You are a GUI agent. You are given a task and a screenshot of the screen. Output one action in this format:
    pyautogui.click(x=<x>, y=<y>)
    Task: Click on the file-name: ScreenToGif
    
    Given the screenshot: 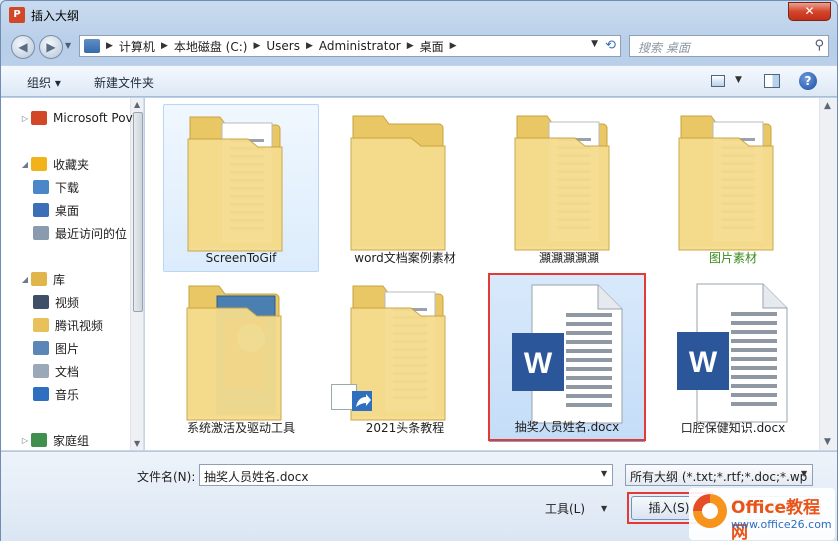 What is the action you would take?
    pyautogui.click(x=241, y=258)
    